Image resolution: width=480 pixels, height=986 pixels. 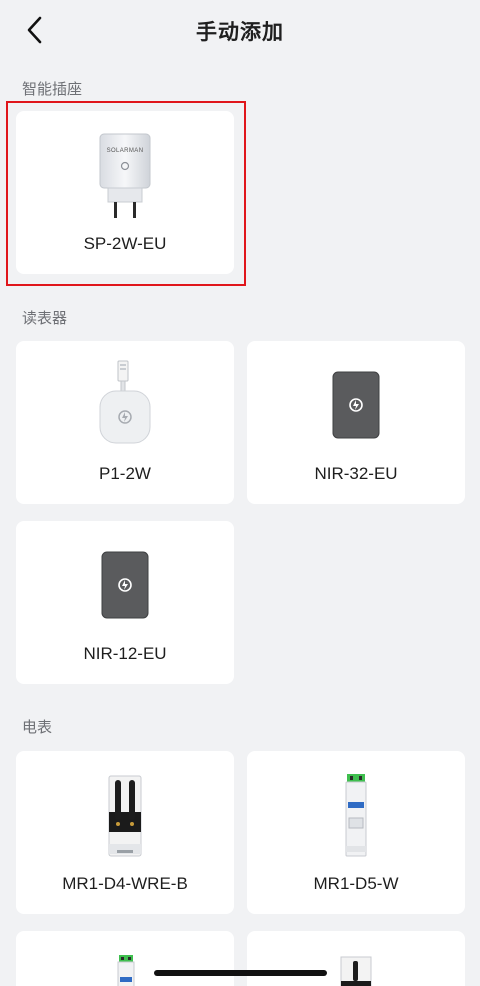 What do you see at coordinates (125, 473) in the screenshot?
I see `device-name: P1-2W` at bounding box center [125, 473].